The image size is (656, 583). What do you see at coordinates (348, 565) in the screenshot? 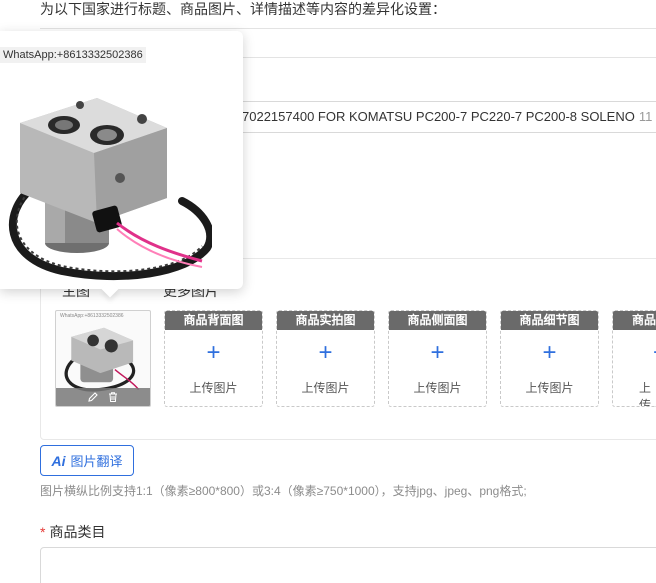
I see `category-select` at bounding box center [348, 565].